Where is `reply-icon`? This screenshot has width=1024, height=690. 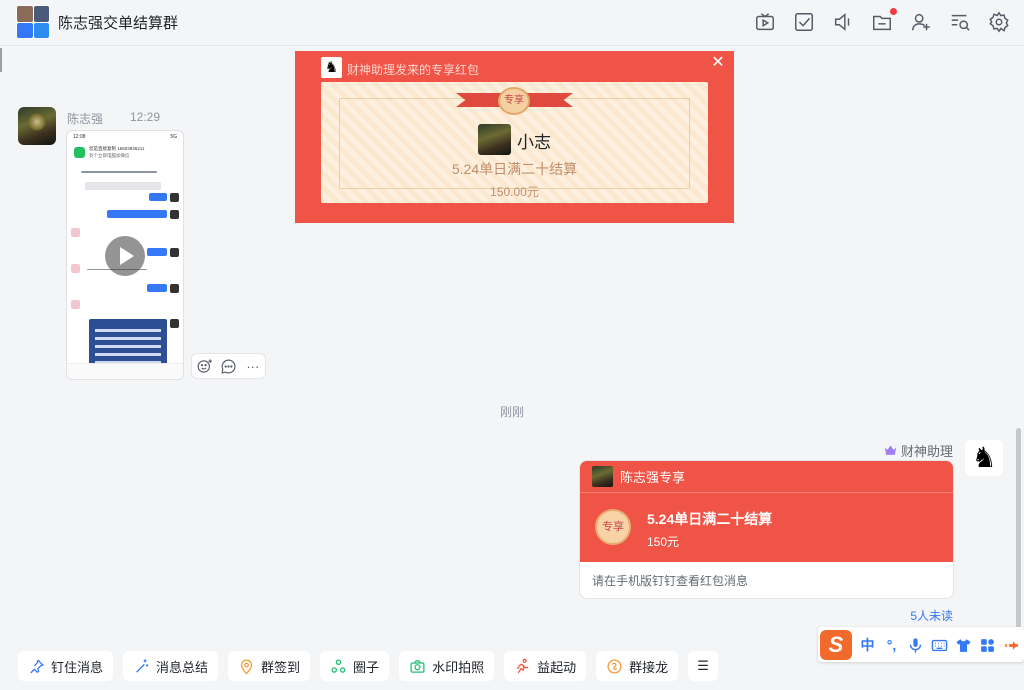
reply-icon is located at coordinates (228, 366).